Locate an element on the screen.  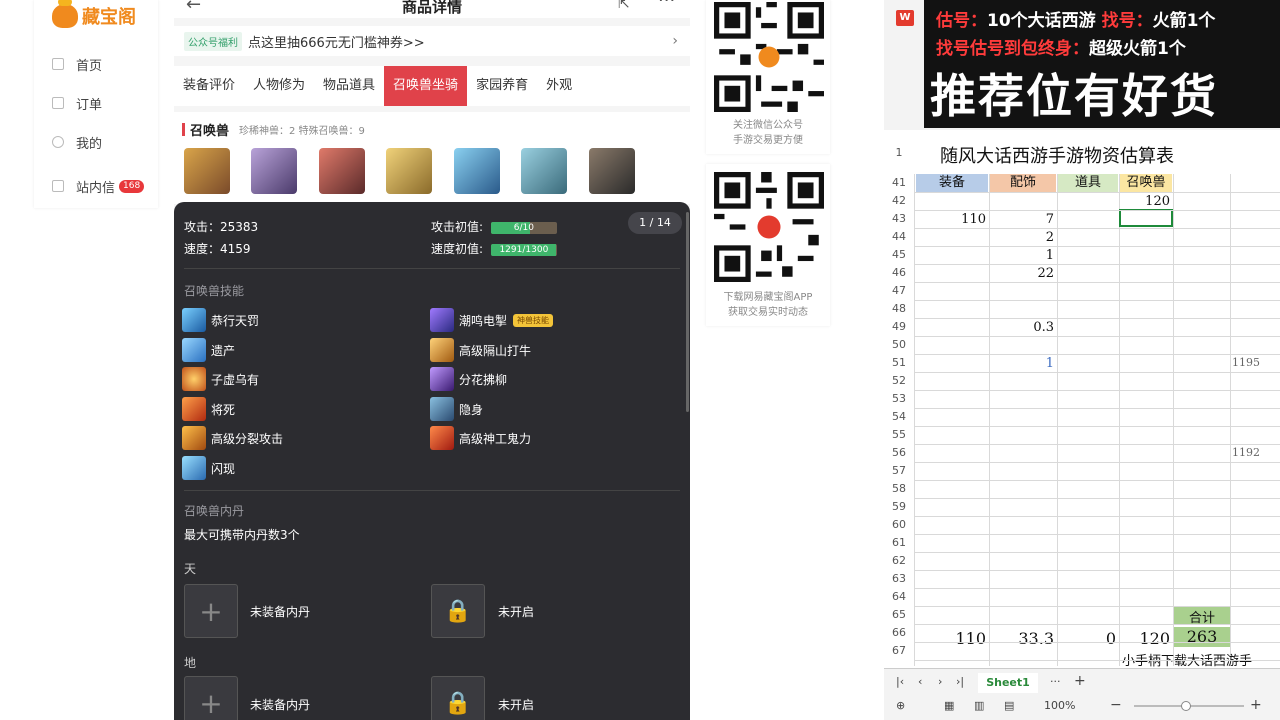
row-number: 56 is located at coordinates (899, 452).